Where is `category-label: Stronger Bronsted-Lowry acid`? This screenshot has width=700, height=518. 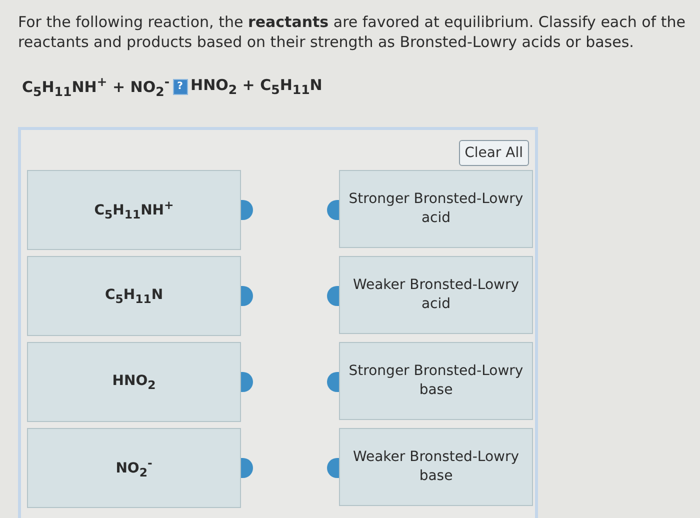
category-label: Stronger Bronsted-Lowry acid is located at coordinates (436, 209).